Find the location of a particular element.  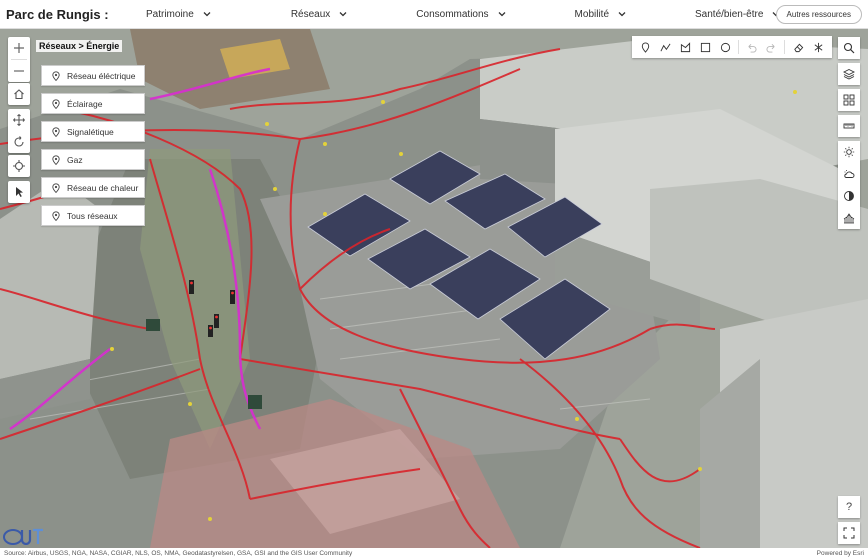

divider is located at coordinates (738, 47).